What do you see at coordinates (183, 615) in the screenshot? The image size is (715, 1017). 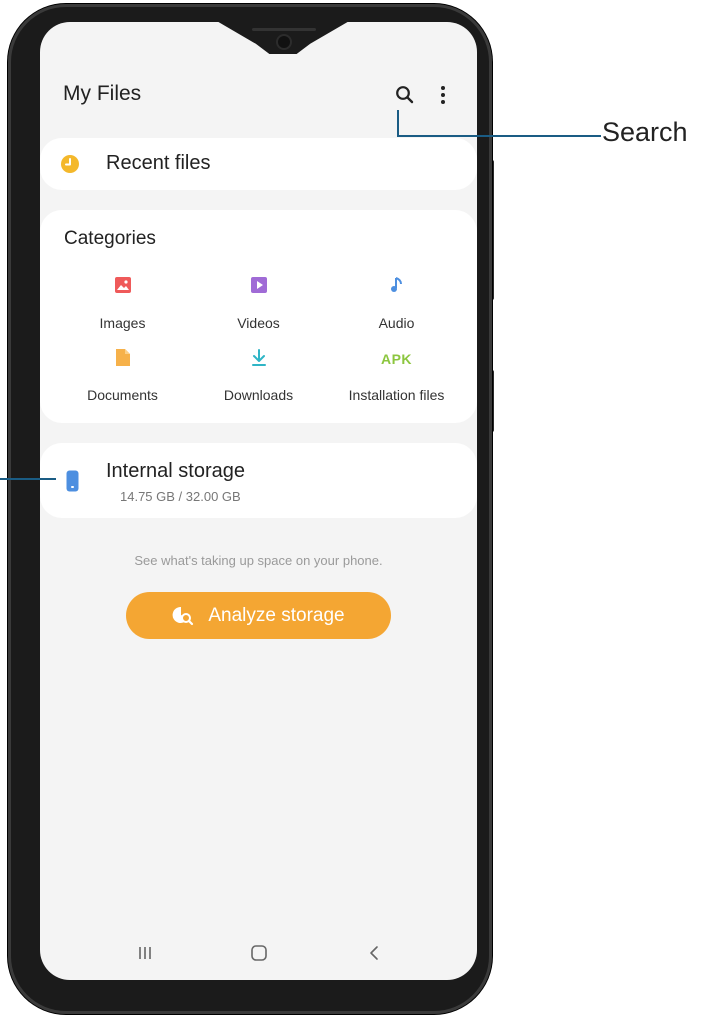 I see `analyze-icon` at bounding box center [183, 615].